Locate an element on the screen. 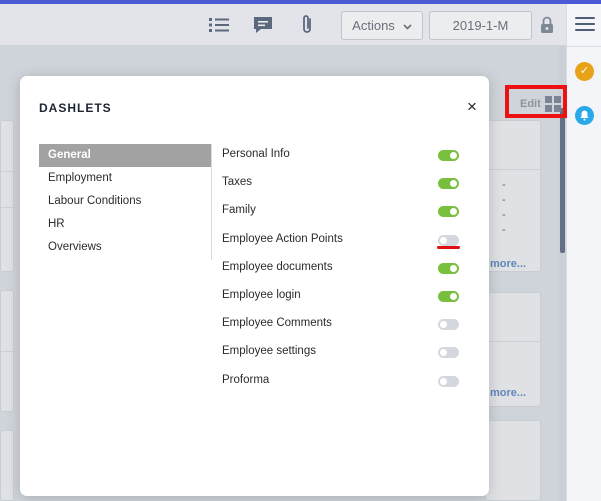 The width and height of the screenshot is (601, 501). right-sidebar: ✓ is located at coordinates (583, 252).